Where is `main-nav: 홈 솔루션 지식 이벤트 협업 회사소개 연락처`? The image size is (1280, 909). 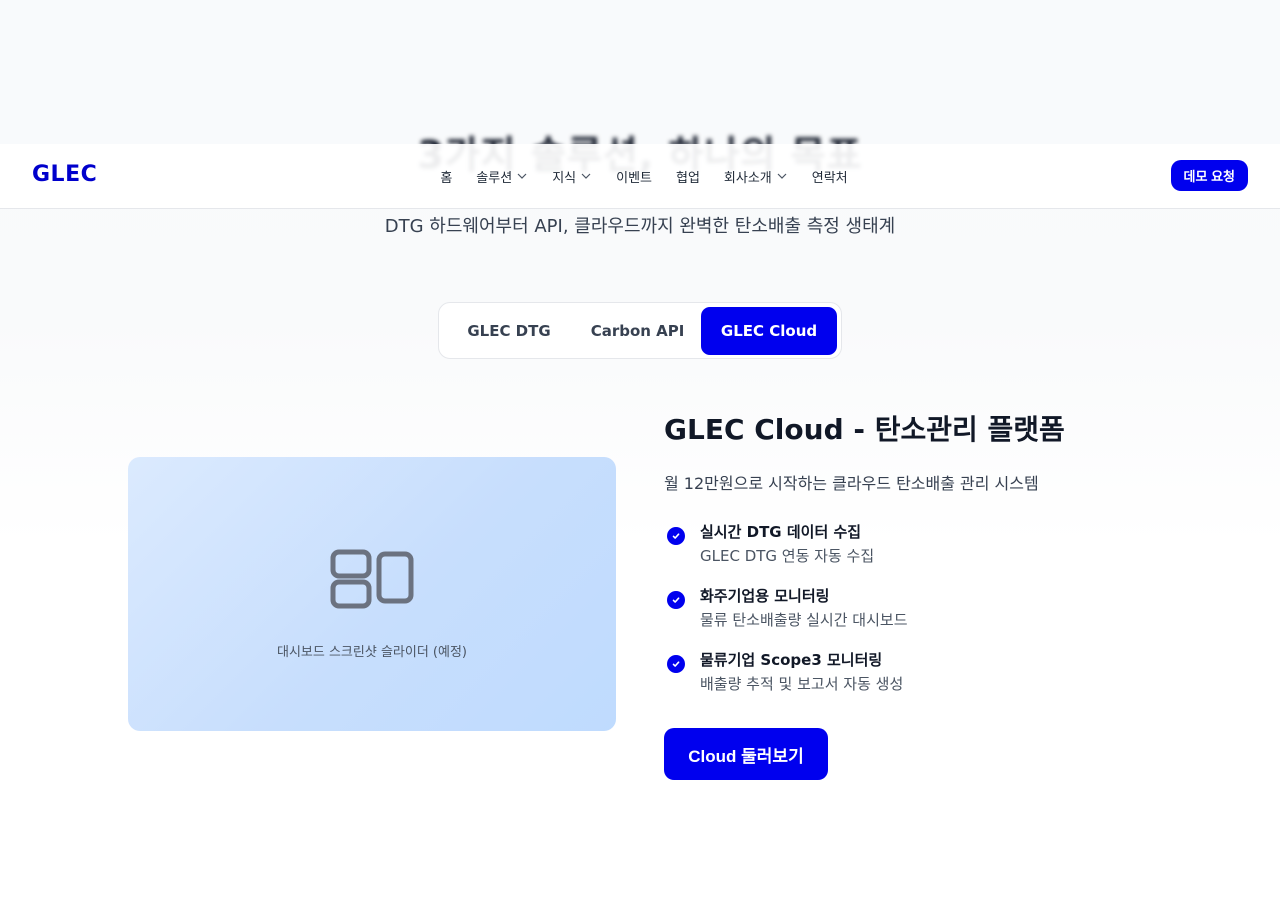
main-nav: 홈 솔루션 지식 이벤트 협업 회사소개 연락처 is located at coordinates (640, 176).